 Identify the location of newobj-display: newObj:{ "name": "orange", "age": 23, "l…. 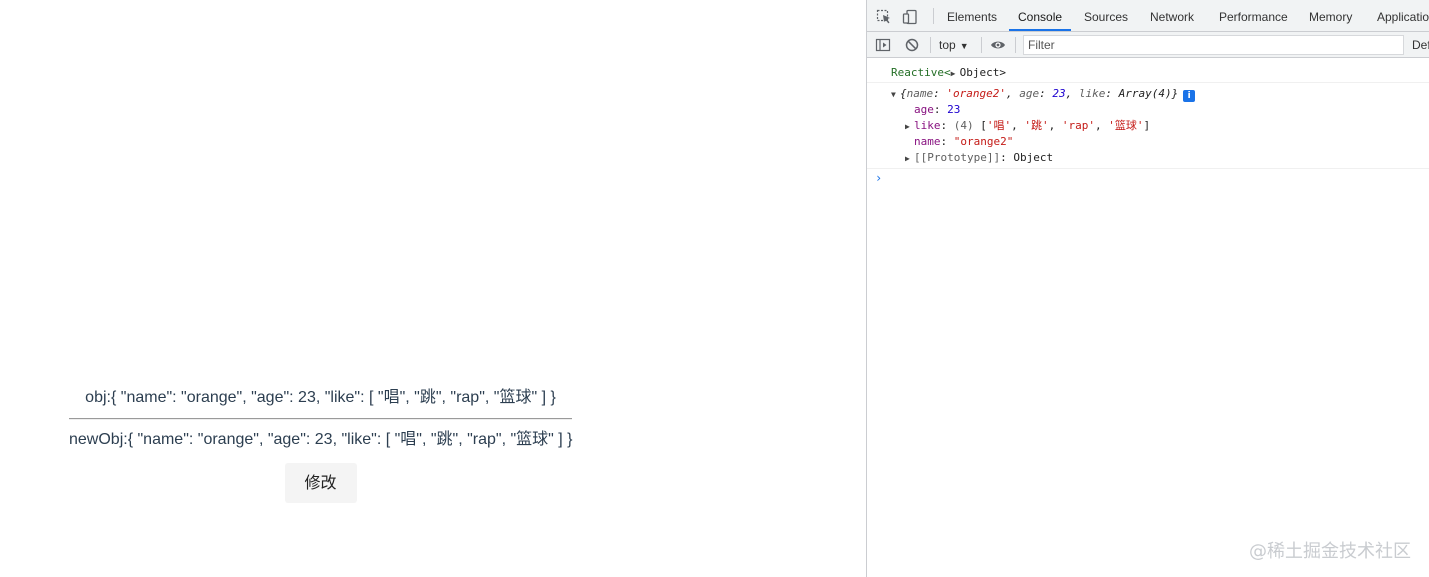
(321, 439).